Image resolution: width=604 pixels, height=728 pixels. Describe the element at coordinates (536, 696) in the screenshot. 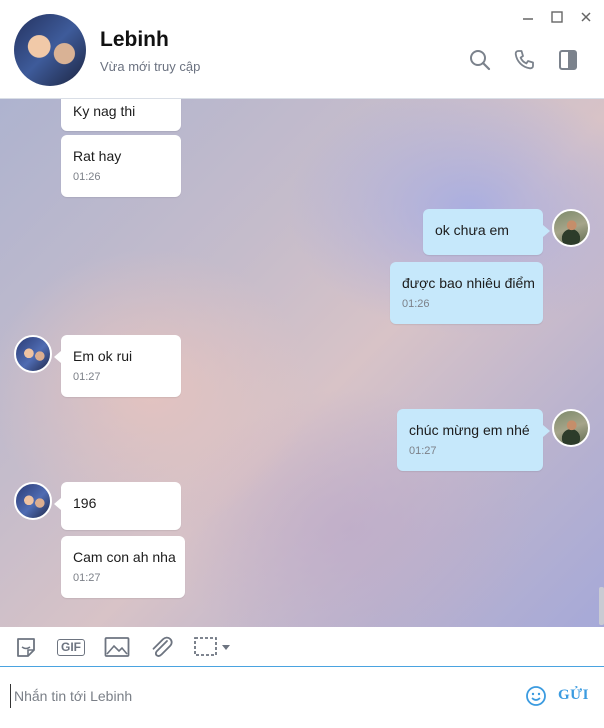

I see `emoji-icon` at that location.